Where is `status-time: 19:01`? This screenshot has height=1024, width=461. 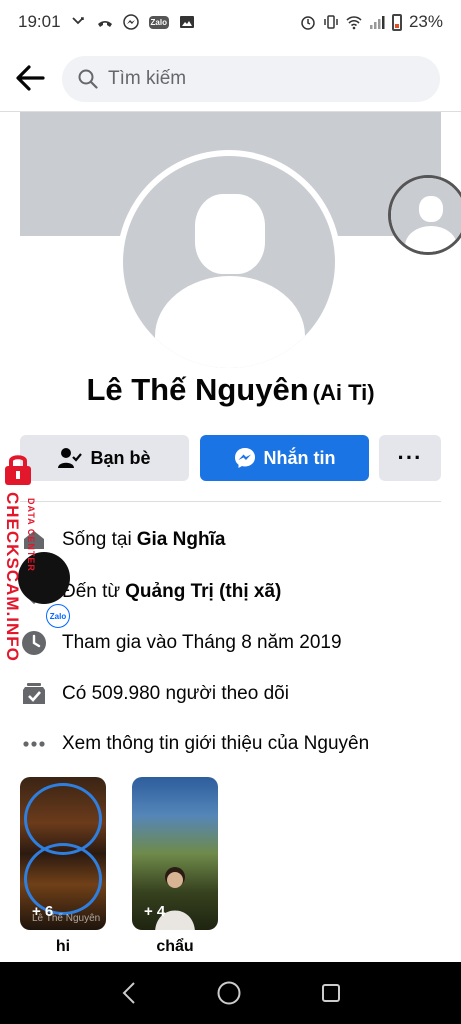
status-time: 19:01 is located at coordinates (39, 21).